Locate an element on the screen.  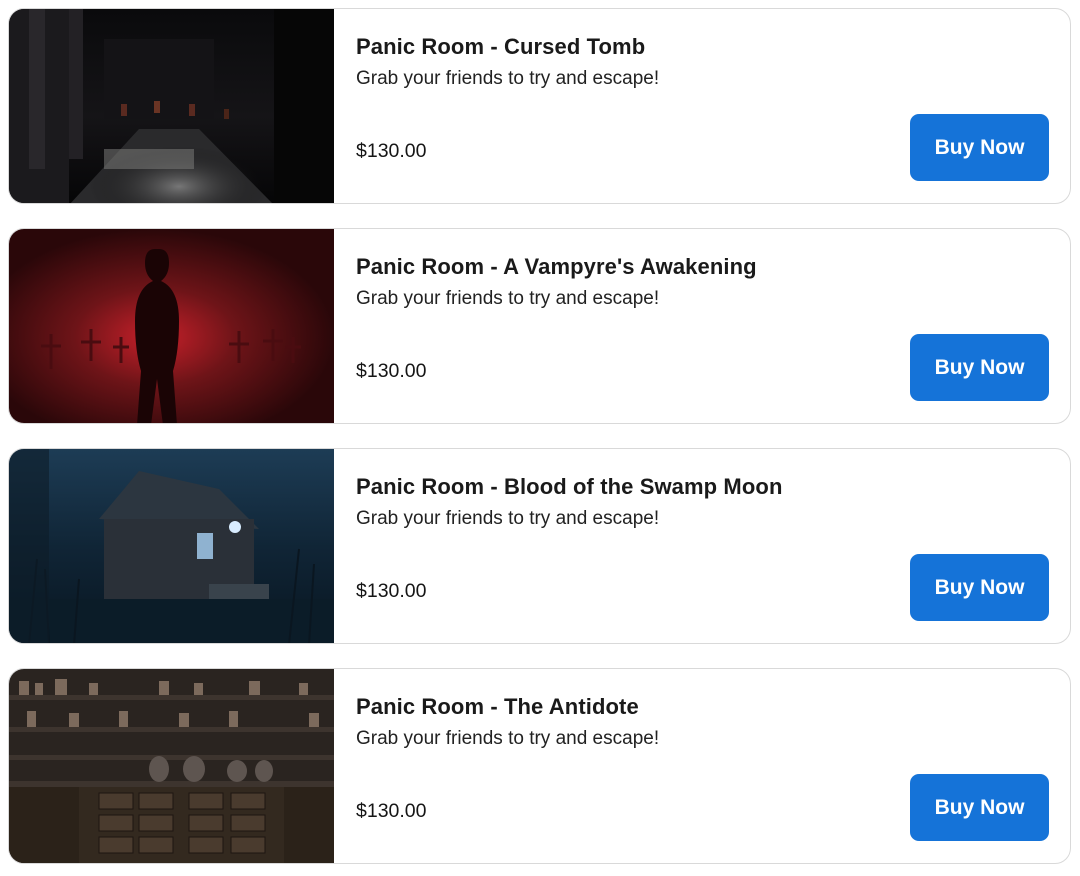
swamp-moon-image is located at coordinates (171, 546).